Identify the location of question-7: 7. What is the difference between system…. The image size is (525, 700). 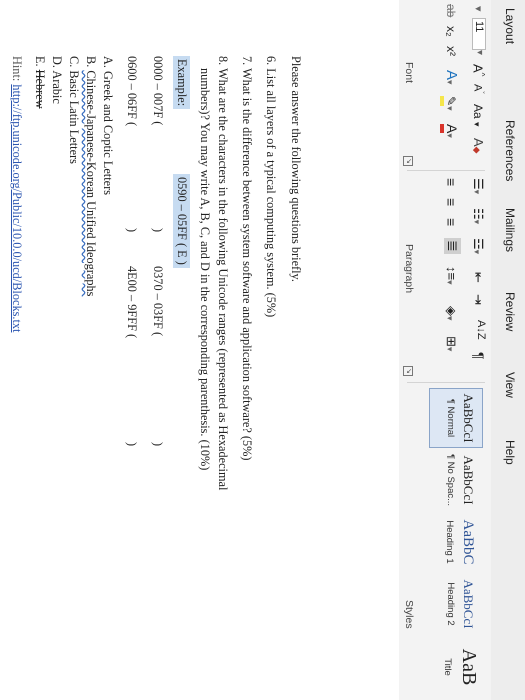
(247, 258).